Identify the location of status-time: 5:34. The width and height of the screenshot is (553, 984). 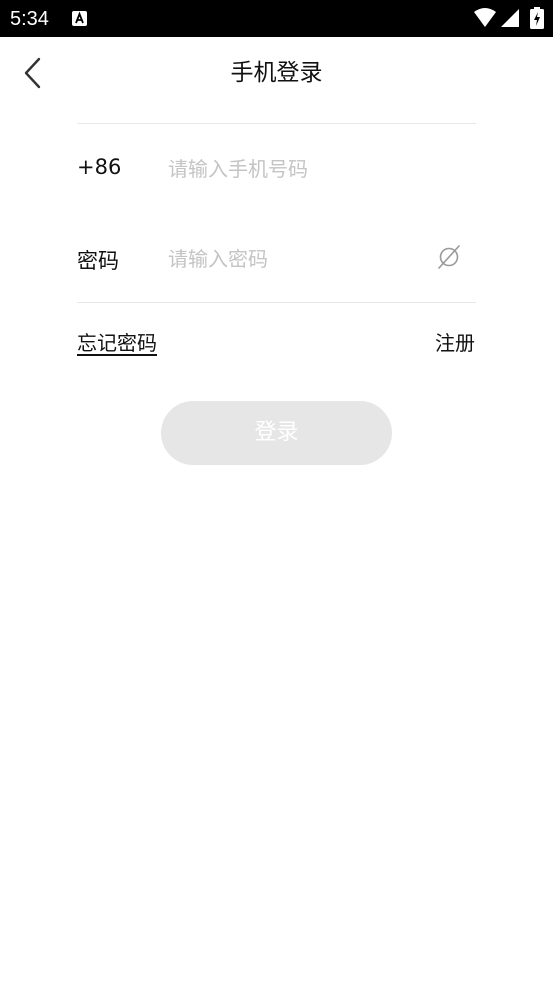
(29, 19).